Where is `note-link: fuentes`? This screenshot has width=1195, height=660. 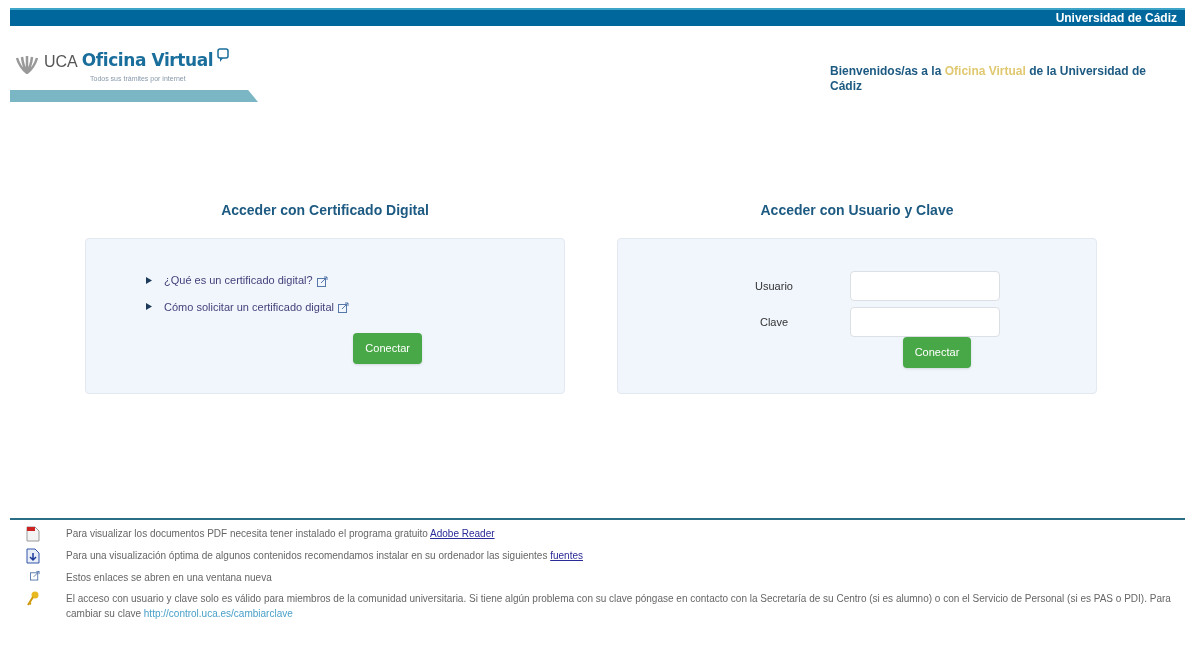 note-link: fuentes is located at coordinates (566, 555).